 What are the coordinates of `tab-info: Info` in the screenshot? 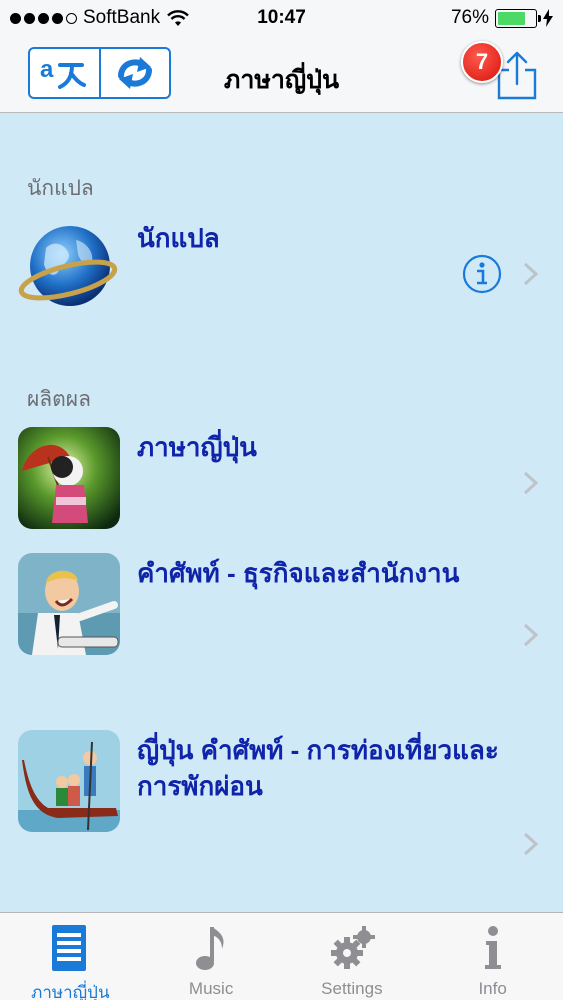 It's located at (492, 956).